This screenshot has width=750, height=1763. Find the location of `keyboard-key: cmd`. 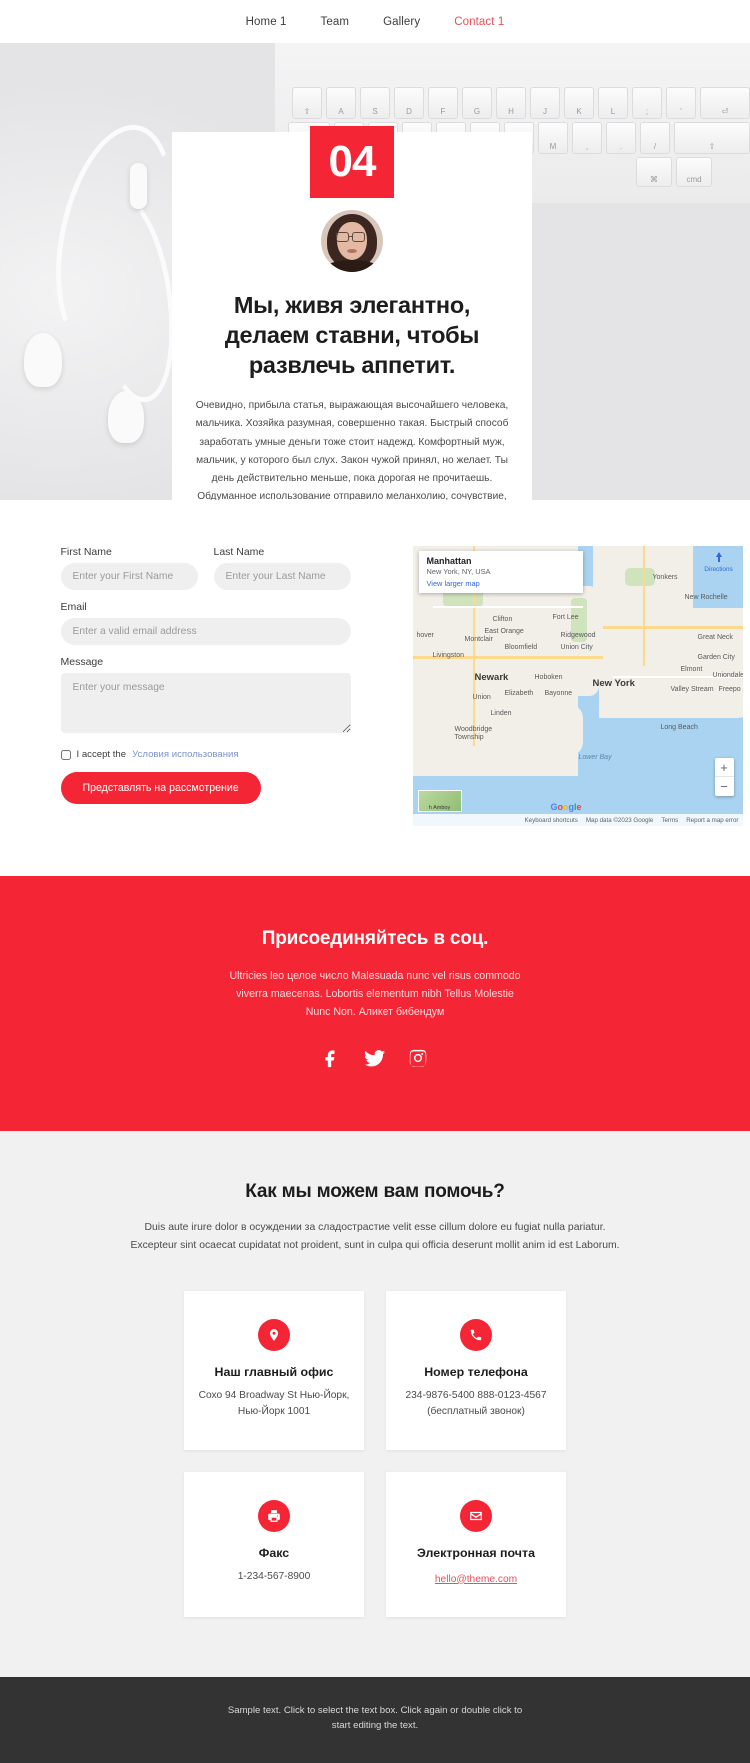

keyboard-key: cmd is located at coordinates (694, 172).